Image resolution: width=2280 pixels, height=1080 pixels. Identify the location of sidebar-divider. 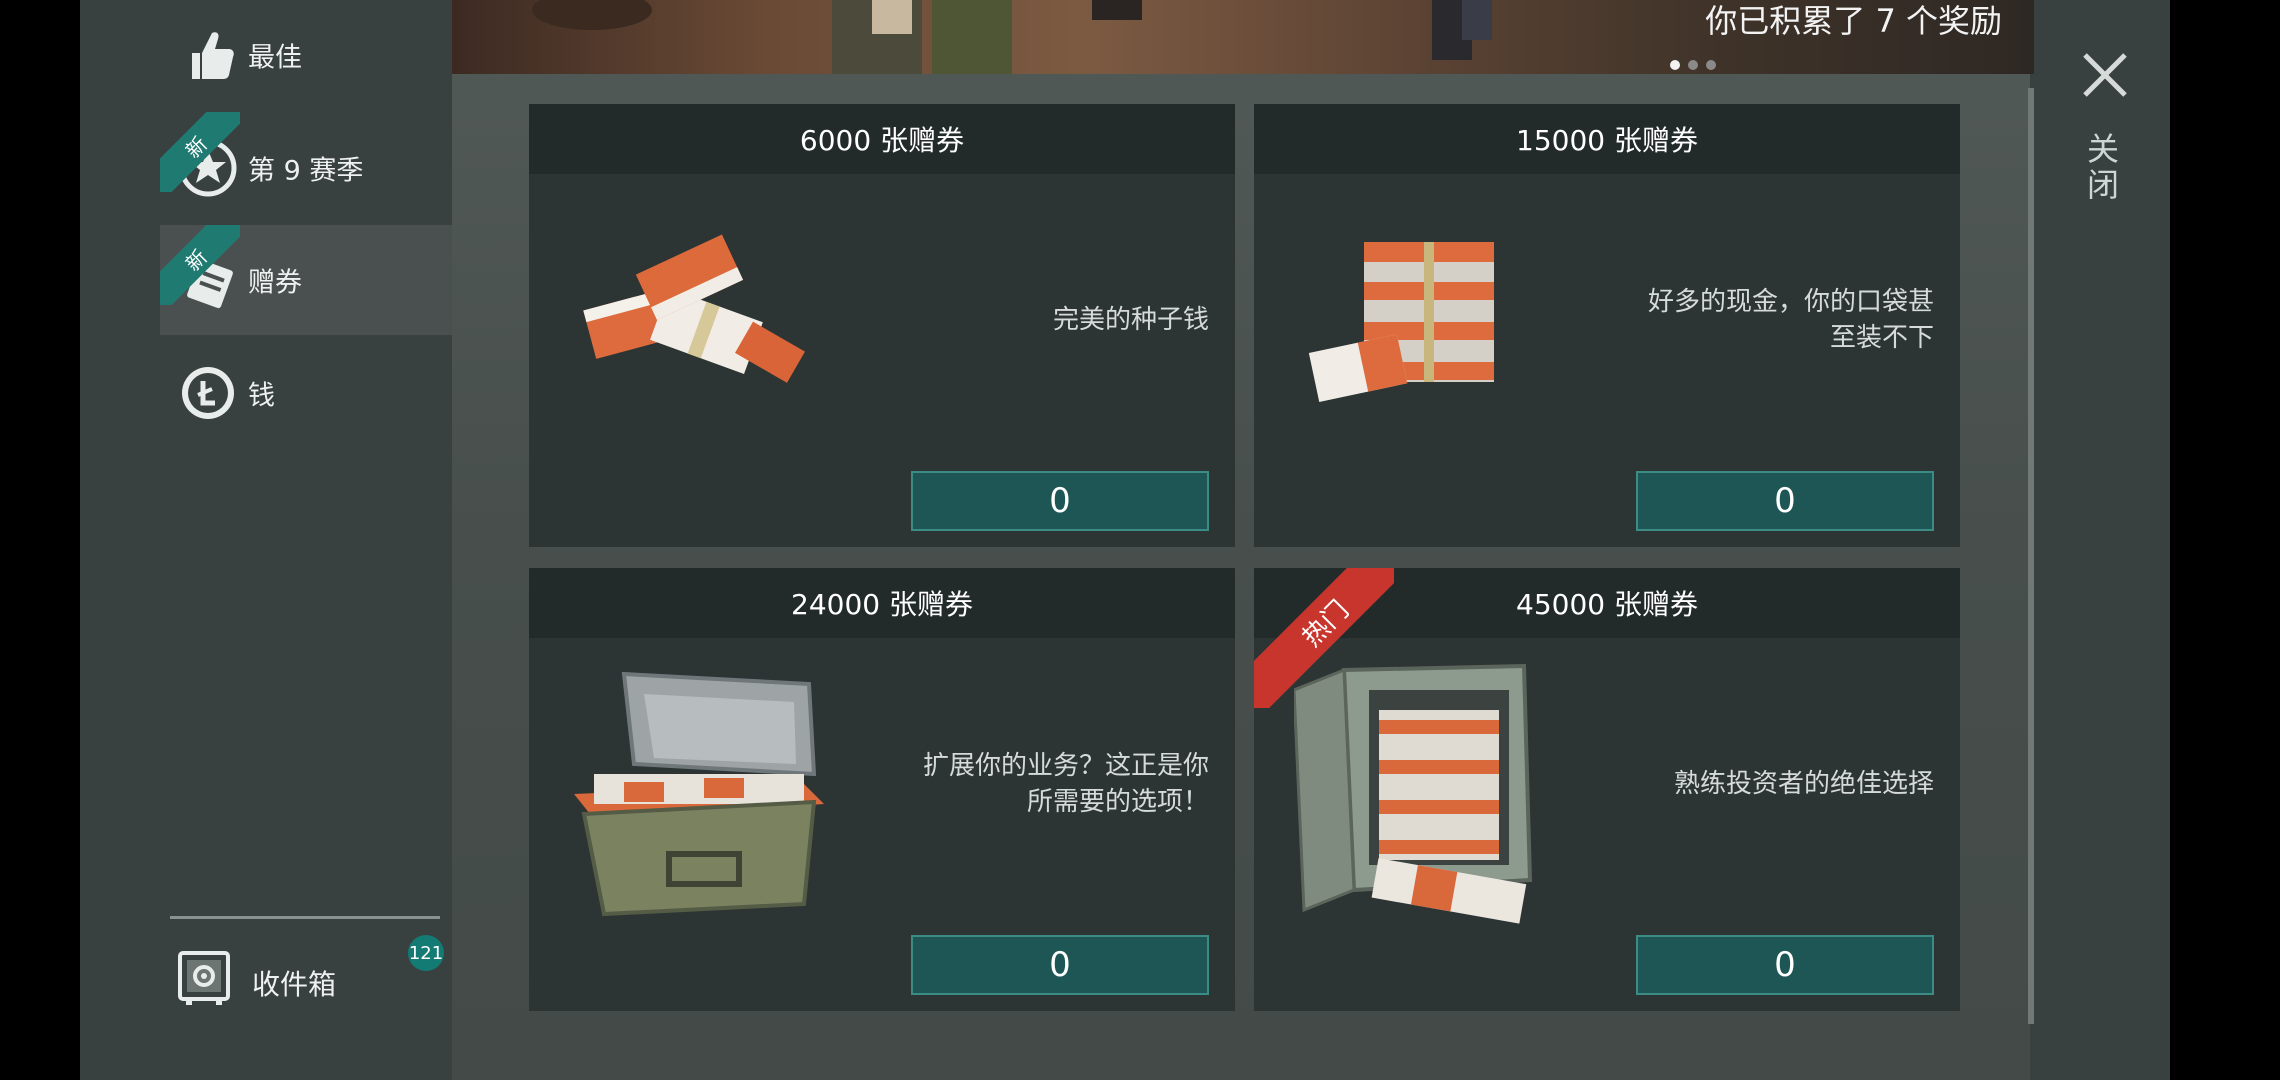
(305, 917).